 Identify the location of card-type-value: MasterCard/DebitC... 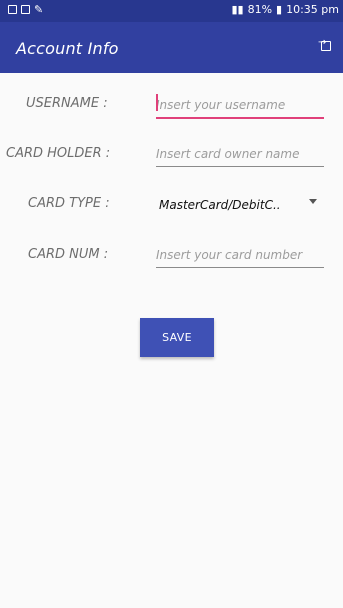
(220, 205).